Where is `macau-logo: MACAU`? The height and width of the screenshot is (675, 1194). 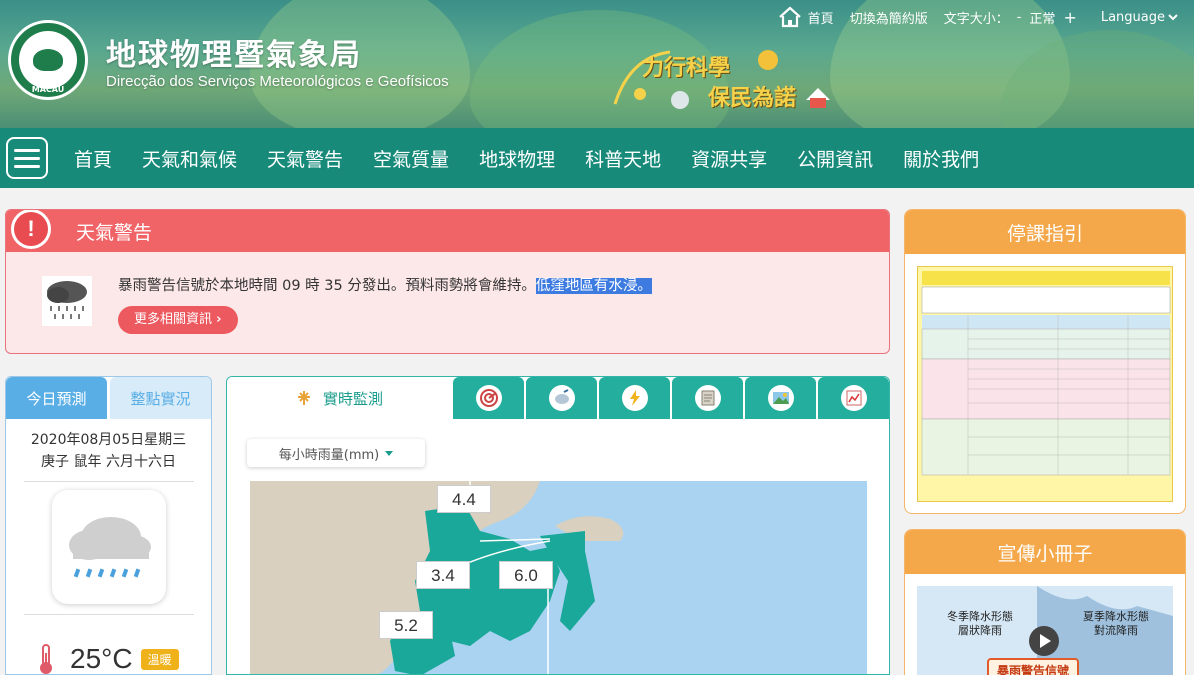
macau-logo: MACAU is located at coordinates (48, 60).